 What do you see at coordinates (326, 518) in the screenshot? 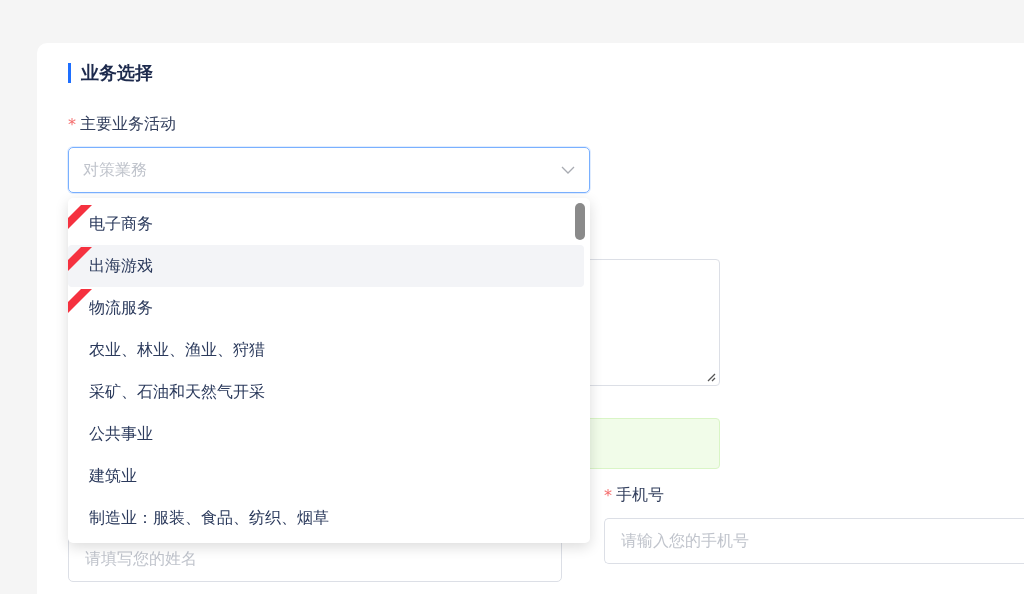
I see `dropdown-item: 制造业：服装、食品、纺织、烟草` at bounding box center [326, 518].